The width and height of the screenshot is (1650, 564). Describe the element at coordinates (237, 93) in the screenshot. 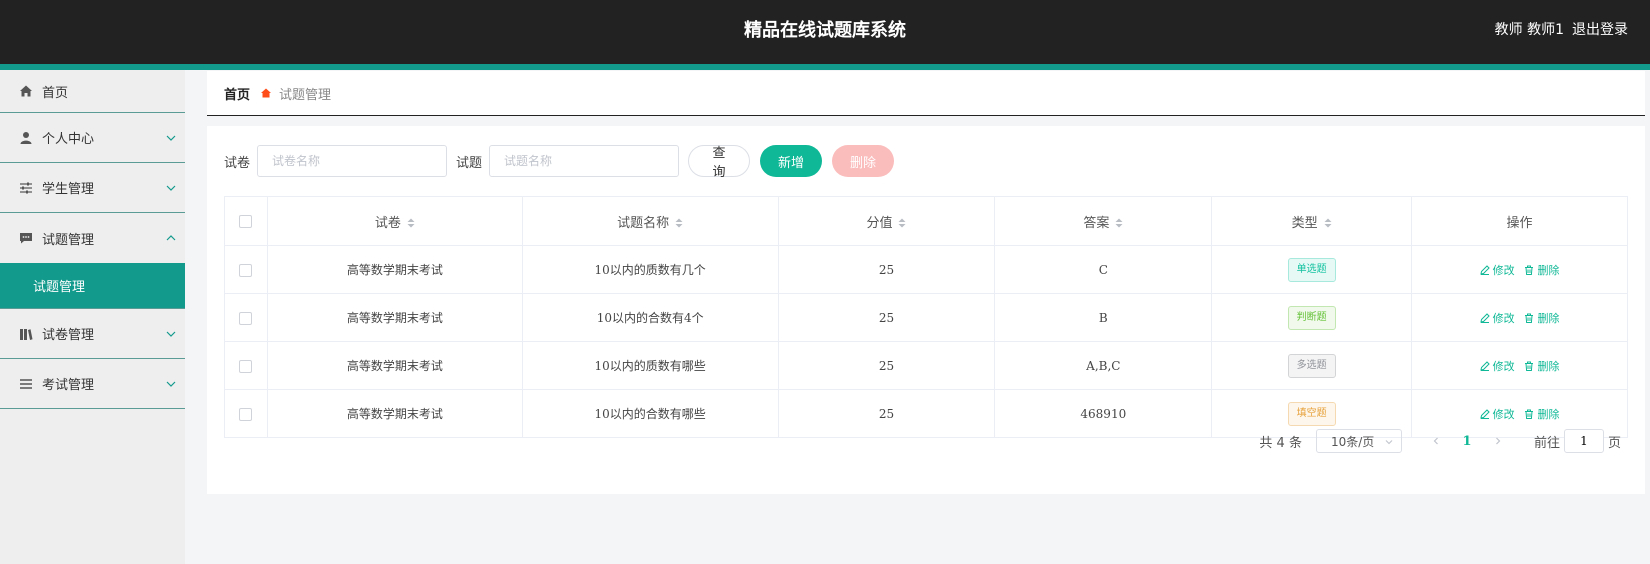

I see `breadcrumb-home: 首页` at that location.